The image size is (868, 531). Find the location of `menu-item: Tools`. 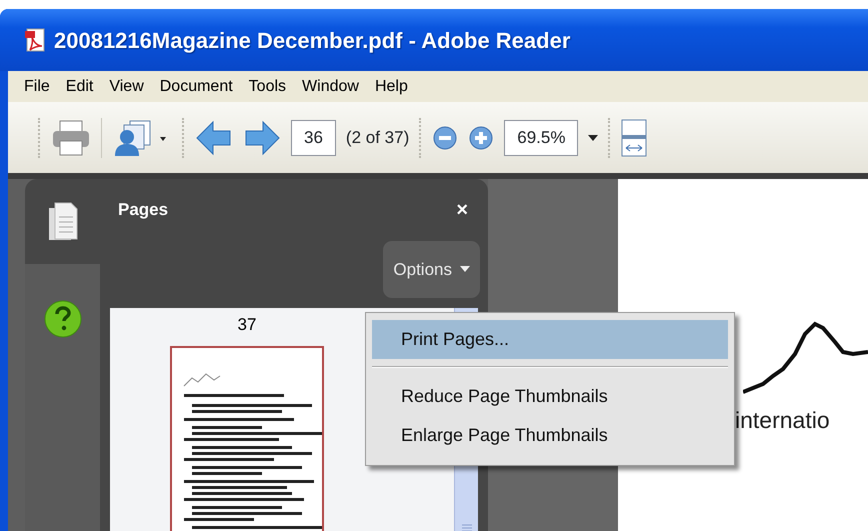

menu-item: Tools is located at coordinates (267, 86).